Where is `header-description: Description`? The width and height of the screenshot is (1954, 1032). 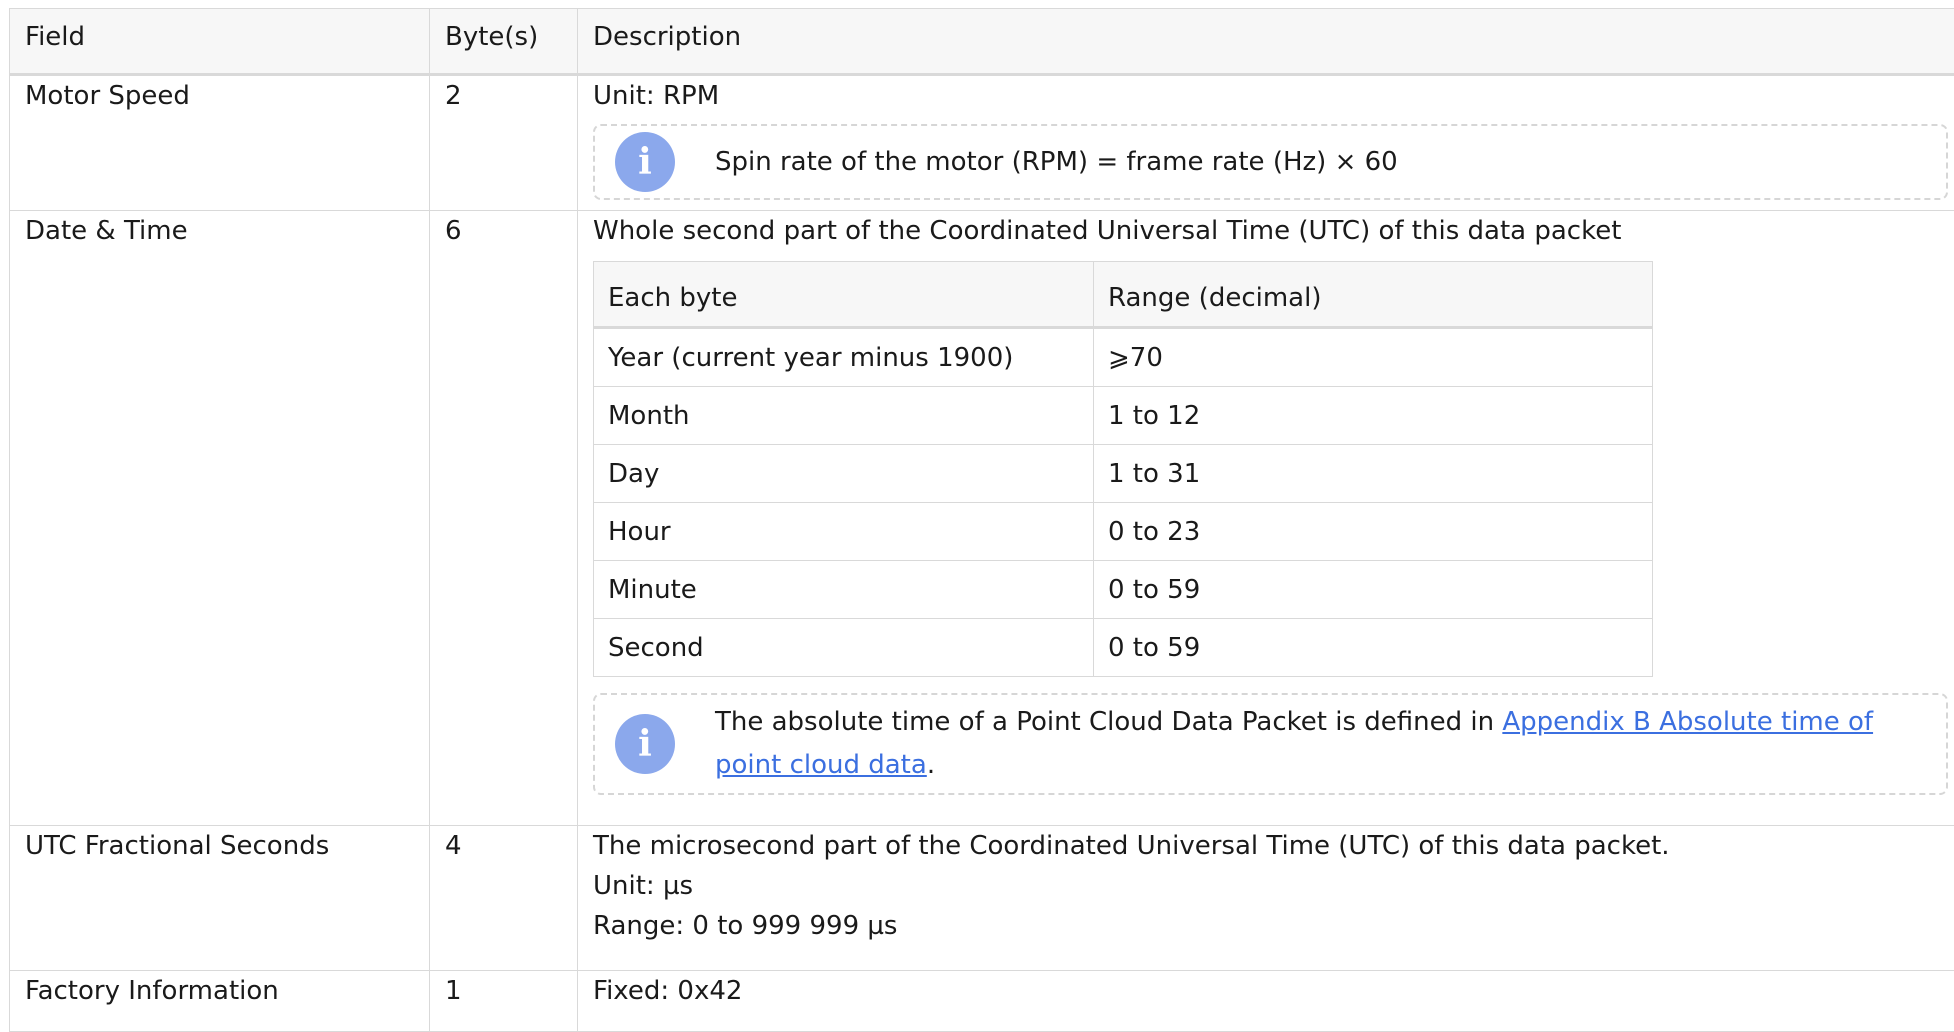 header-description: Description is located at coordinates (1266, 42).